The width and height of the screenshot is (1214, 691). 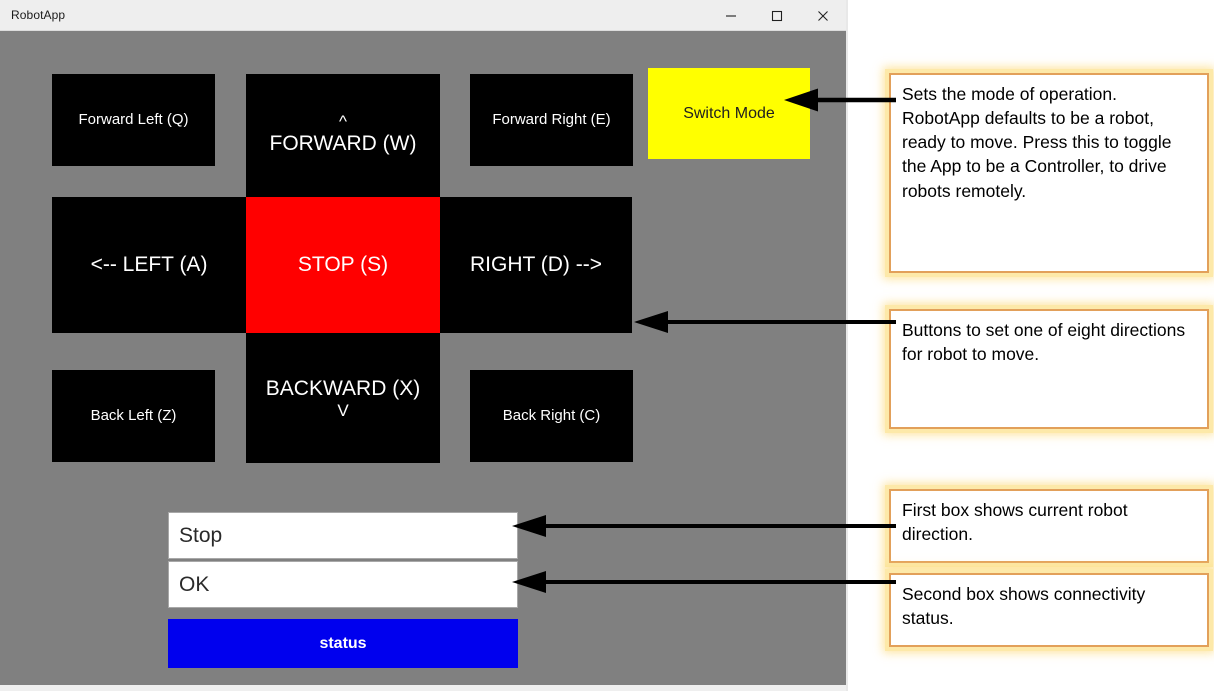 I want to click on status-button: status, so click(x=343, y=643).